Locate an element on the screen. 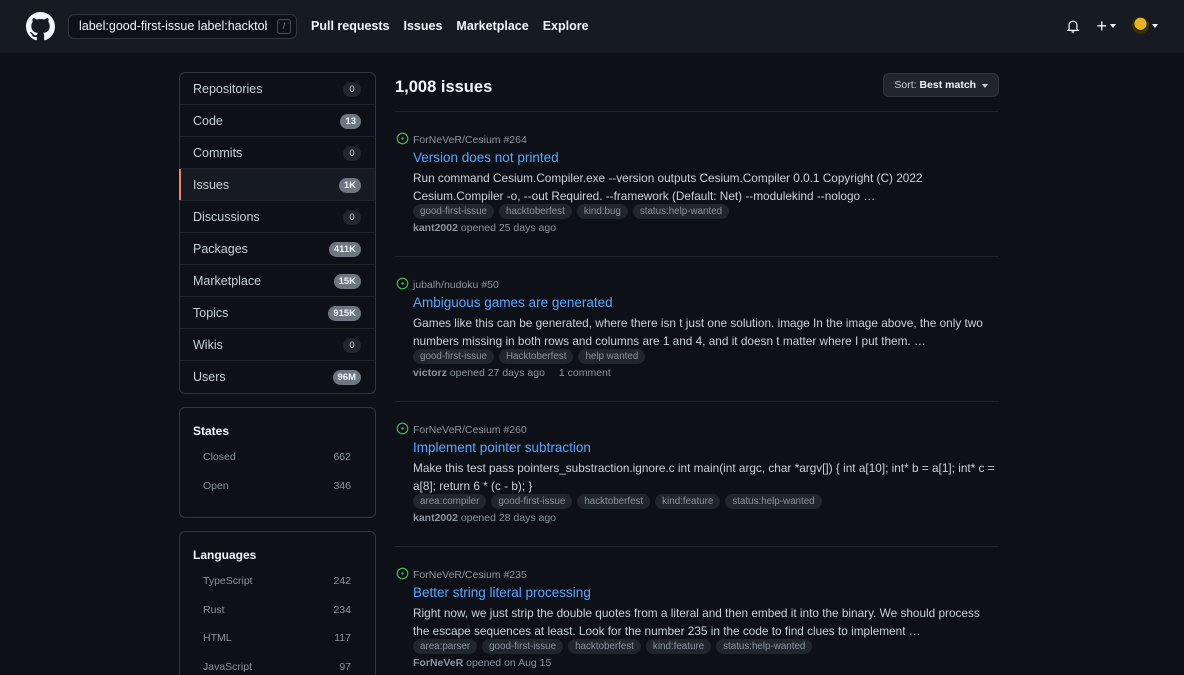  category-label: Commits is located at coordinates (218, 152).